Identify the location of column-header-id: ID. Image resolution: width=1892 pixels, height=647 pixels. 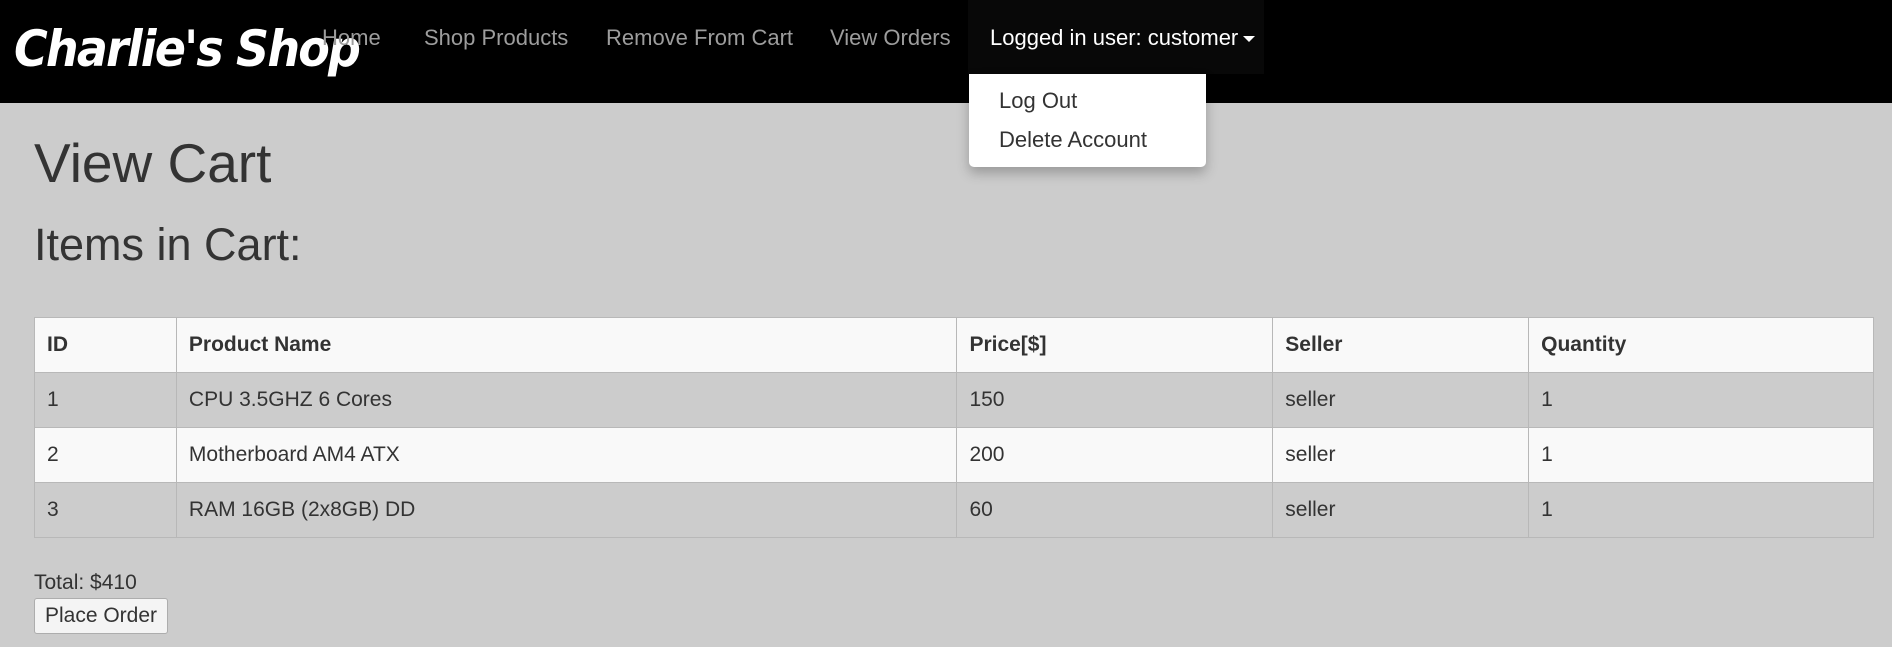
(105, 345).